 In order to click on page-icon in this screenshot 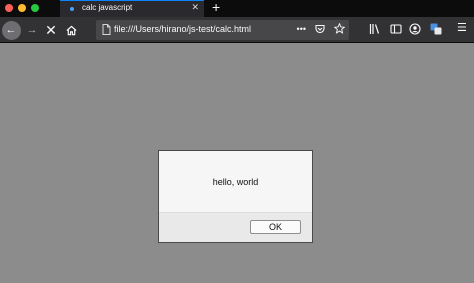, I will do `click(106, 29)`.